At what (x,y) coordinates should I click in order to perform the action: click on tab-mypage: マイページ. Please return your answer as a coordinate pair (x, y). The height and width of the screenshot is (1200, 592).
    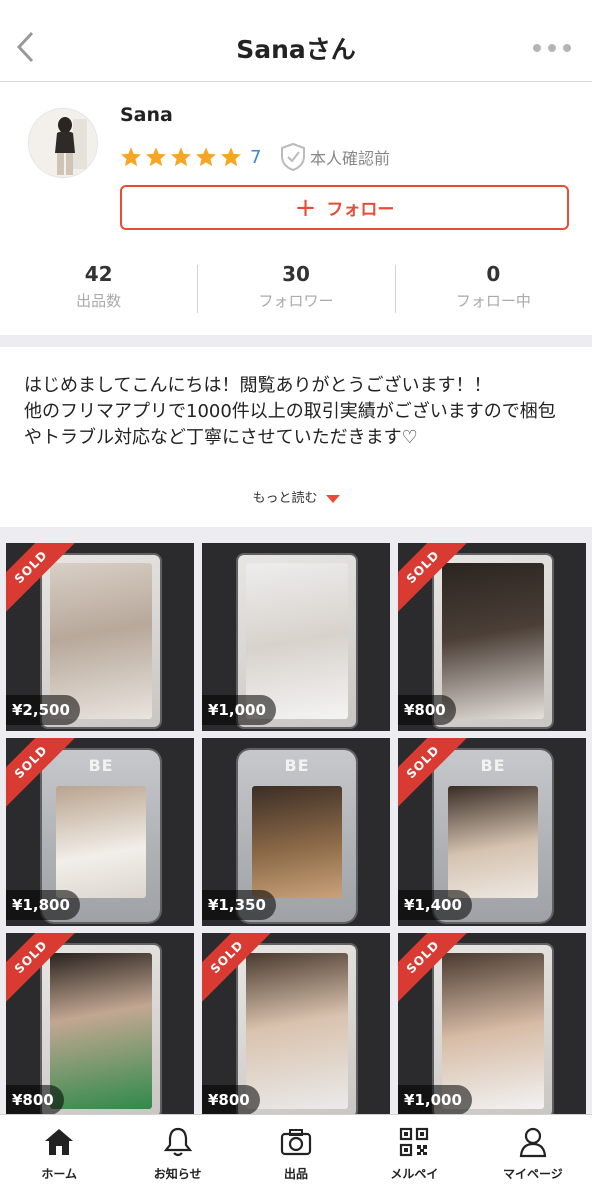
    Looking at the image, I should click on (533, 1157).